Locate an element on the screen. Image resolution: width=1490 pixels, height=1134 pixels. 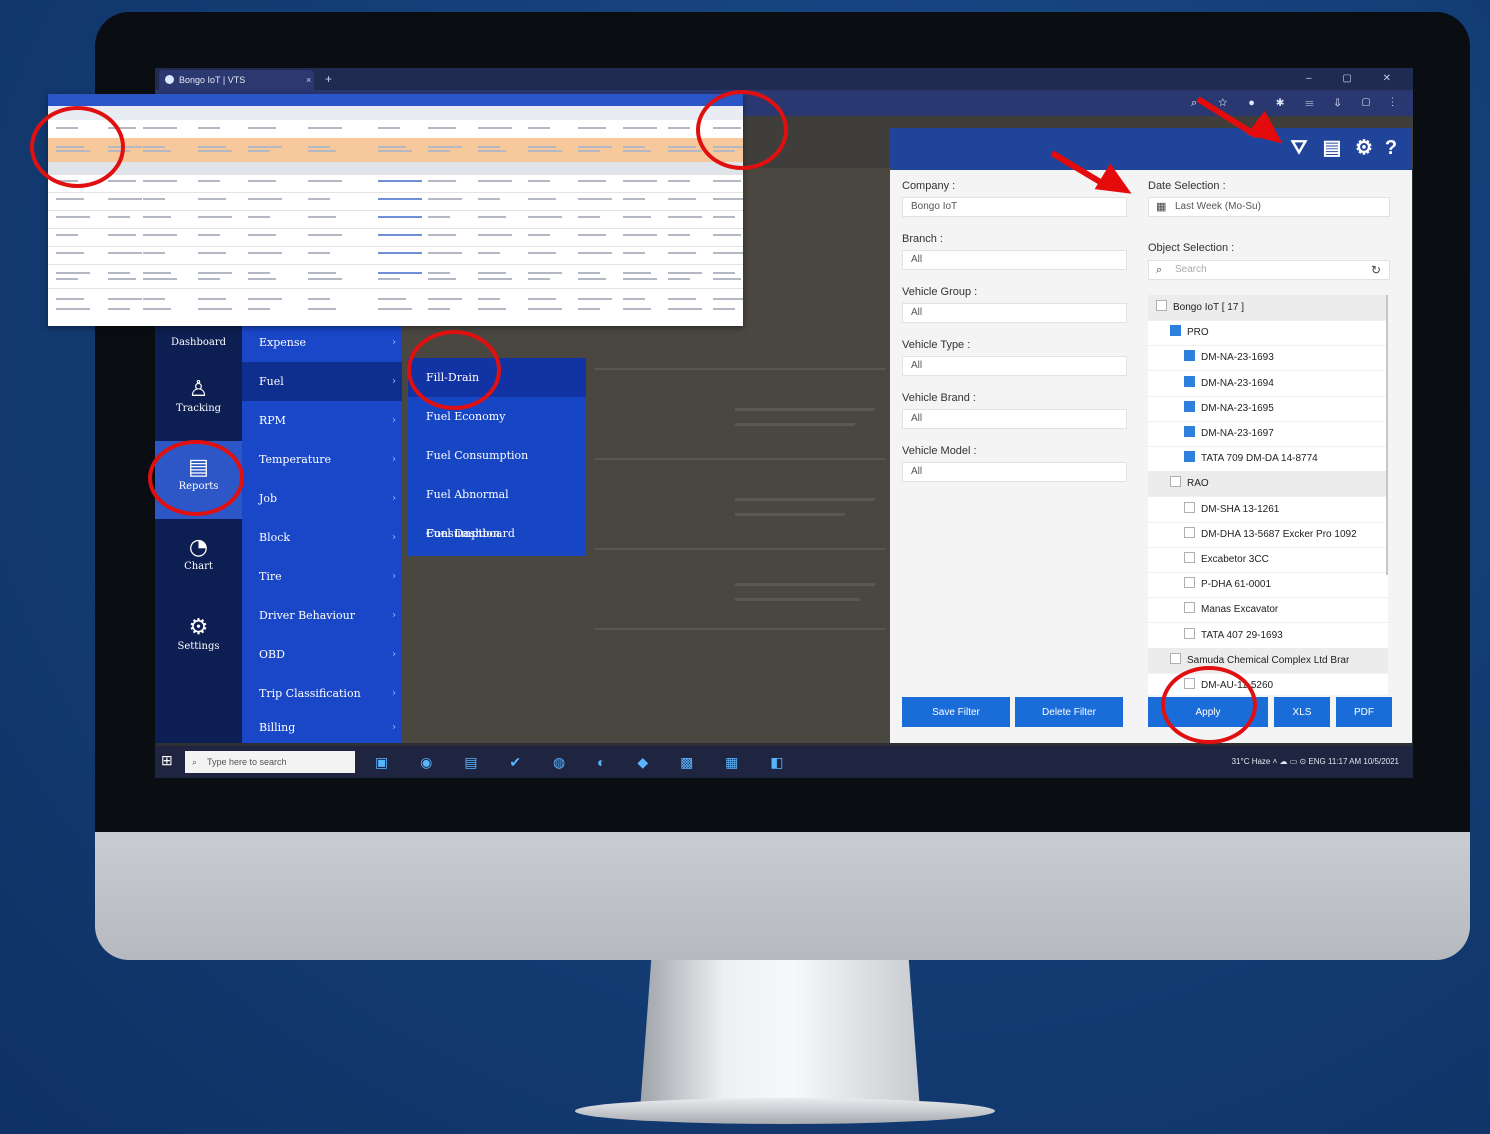
delete-filter-button: Delete Filter is located at coordinates (1069, 712).